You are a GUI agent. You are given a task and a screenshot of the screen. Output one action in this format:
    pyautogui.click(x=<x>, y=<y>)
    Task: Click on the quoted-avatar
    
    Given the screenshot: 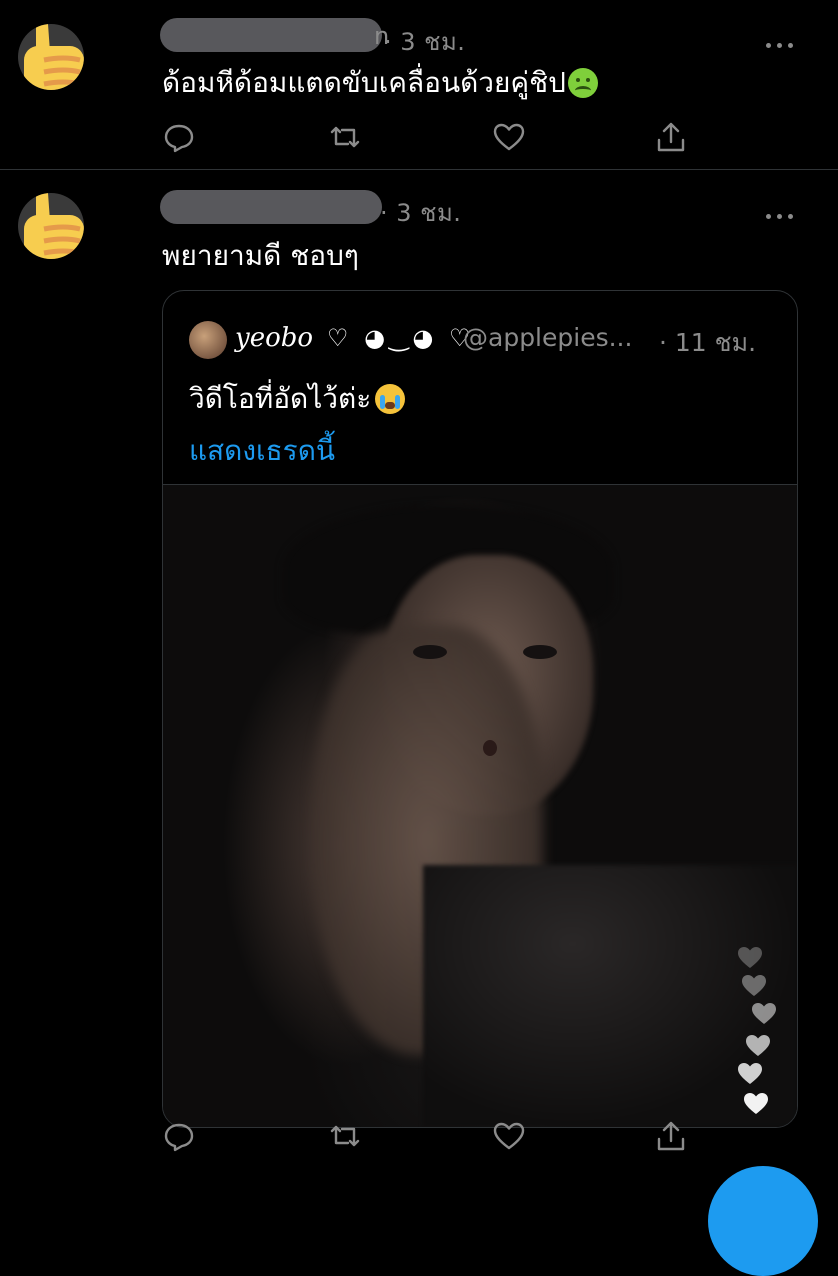 What is the action you would take?
    pyautogui.click(x=208, y=340)
    